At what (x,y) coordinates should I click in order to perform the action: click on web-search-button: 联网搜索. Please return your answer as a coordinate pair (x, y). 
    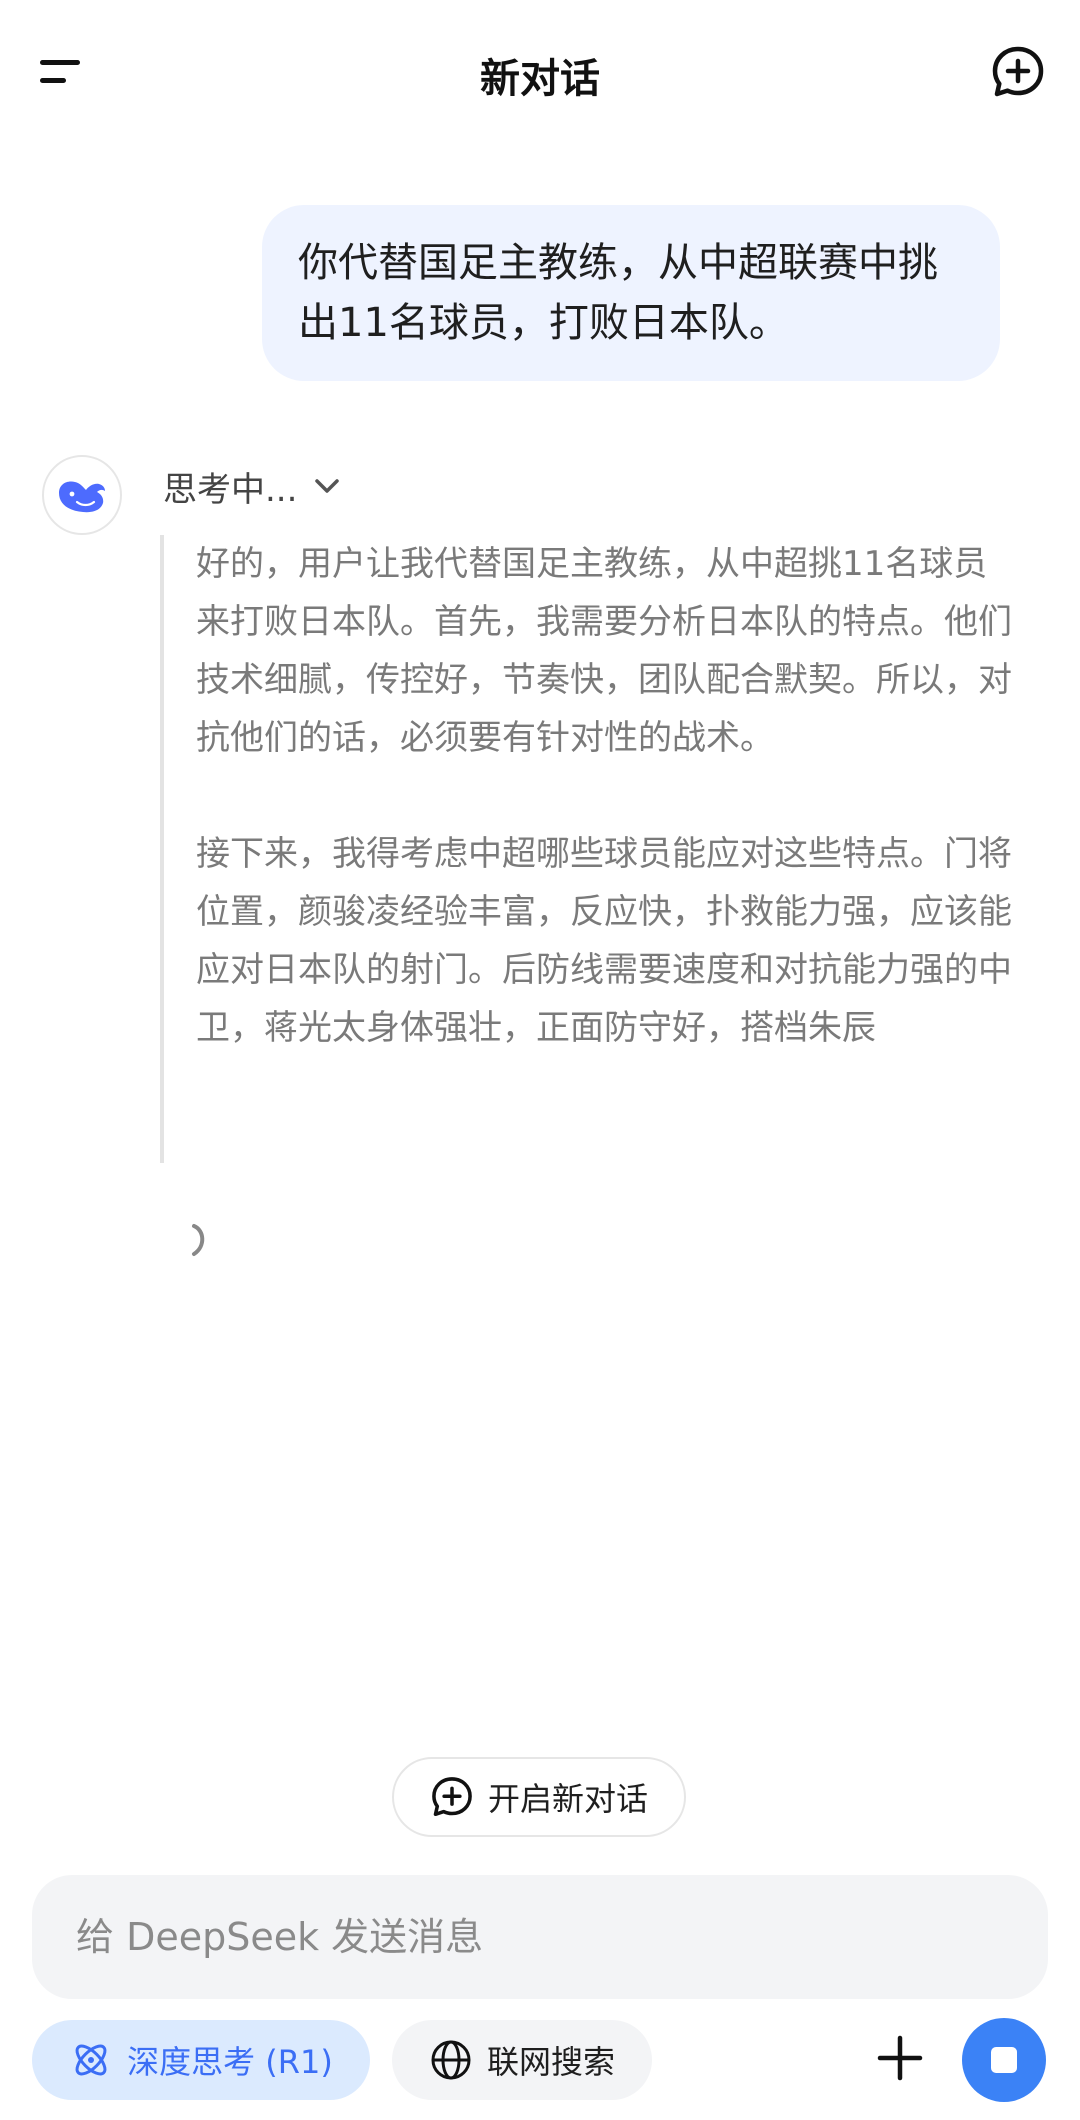
    Looking at the image, I should click on (522, 2060).